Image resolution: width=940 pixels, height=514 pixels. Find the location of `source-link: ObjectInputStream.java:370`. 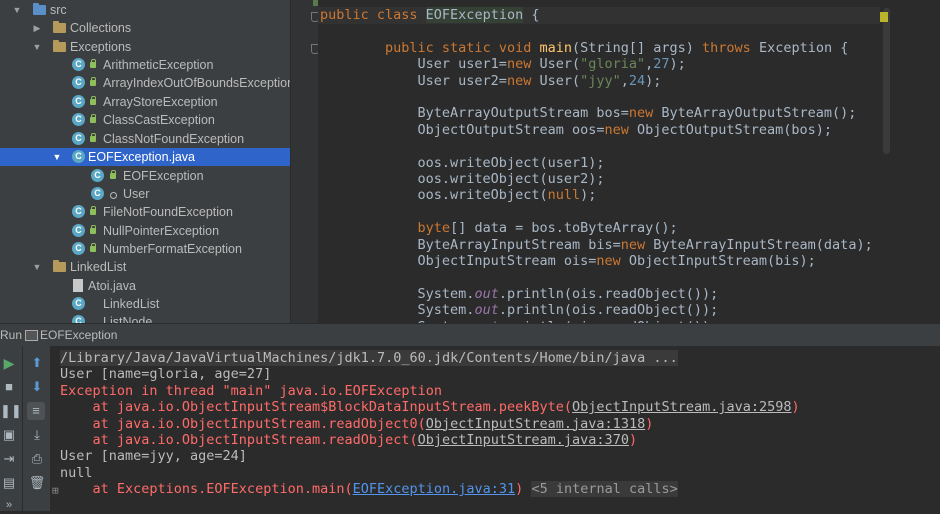

source-link: ObjectInputStream.java:370 is located at coordinates (523, 440).